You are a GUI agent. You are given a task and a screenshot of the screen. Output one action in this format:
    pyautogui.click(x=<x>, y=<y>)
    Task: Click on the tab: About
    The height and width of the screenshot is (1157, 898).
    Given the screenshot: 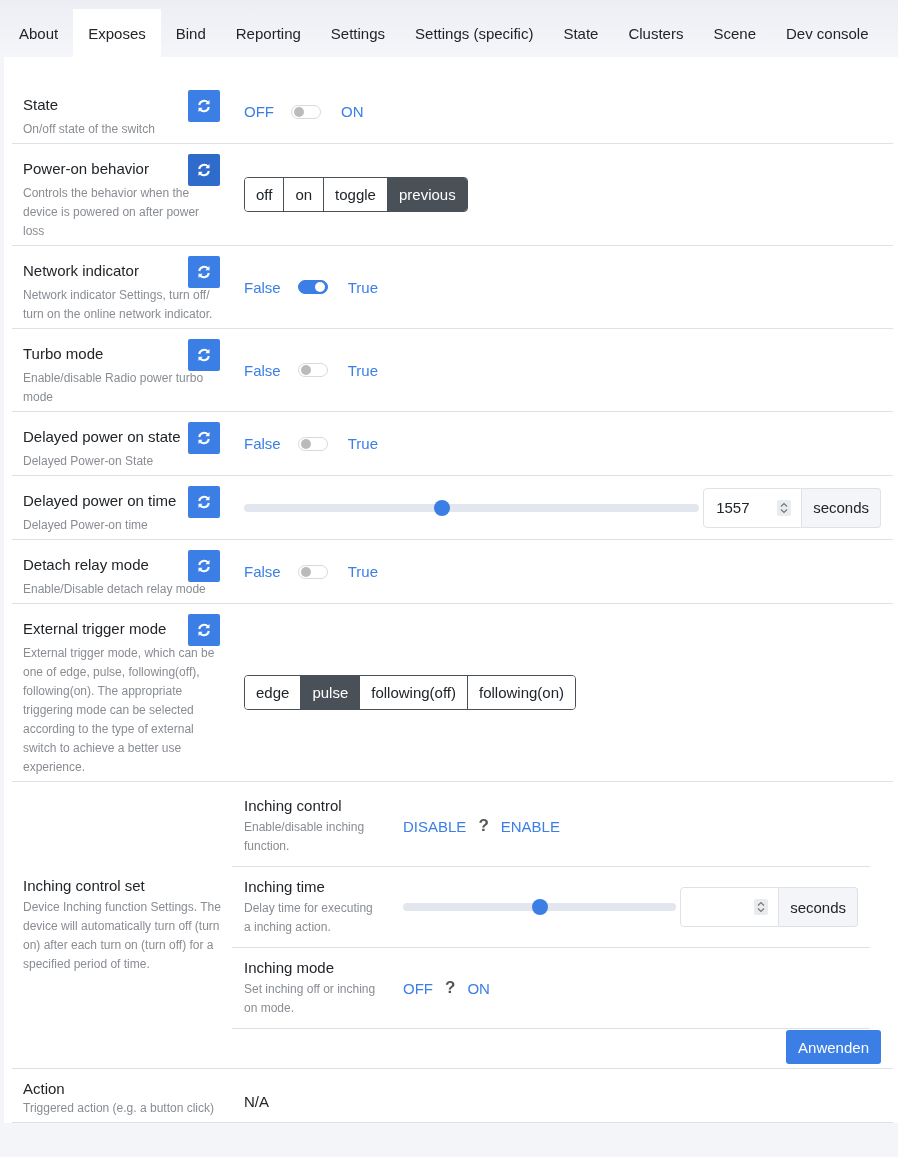 What is the action you would take?
    pyautogui.click(x=39, y=33)
    